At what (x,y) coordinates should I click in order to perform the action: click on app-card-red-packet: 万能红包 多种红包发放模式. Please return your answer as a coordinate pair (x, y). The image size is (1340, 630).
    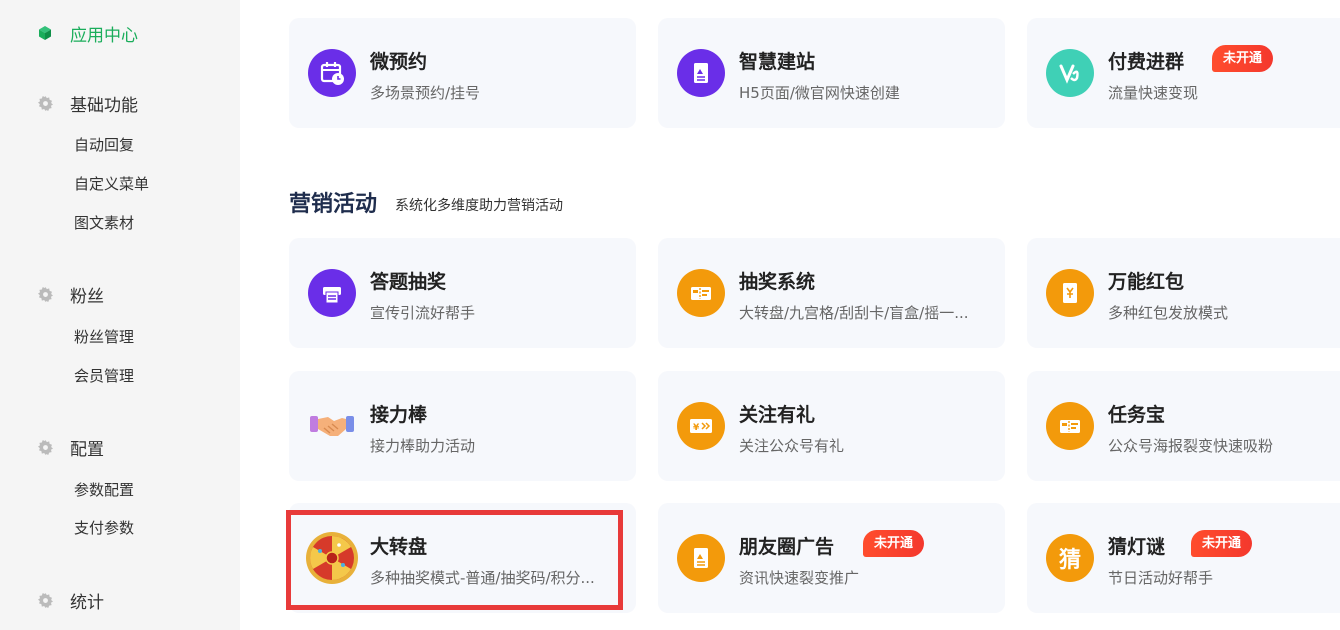
    Looking at the image, I should click on (1183, 293).